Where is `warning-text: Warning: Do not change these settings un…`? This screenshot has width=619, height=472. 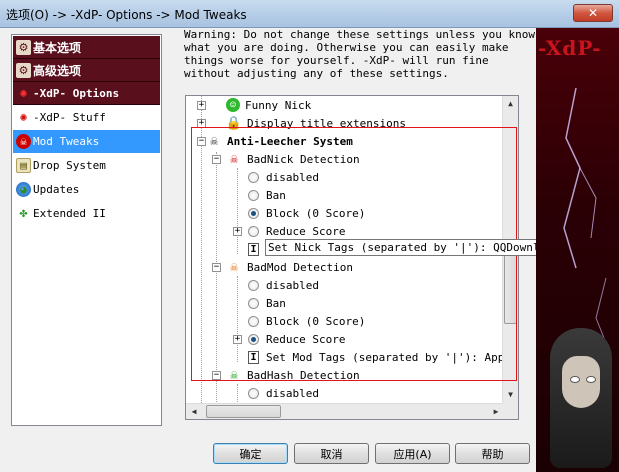
warning-text: Warning: Do not change these settings un… is located at coordinates (359, 54).